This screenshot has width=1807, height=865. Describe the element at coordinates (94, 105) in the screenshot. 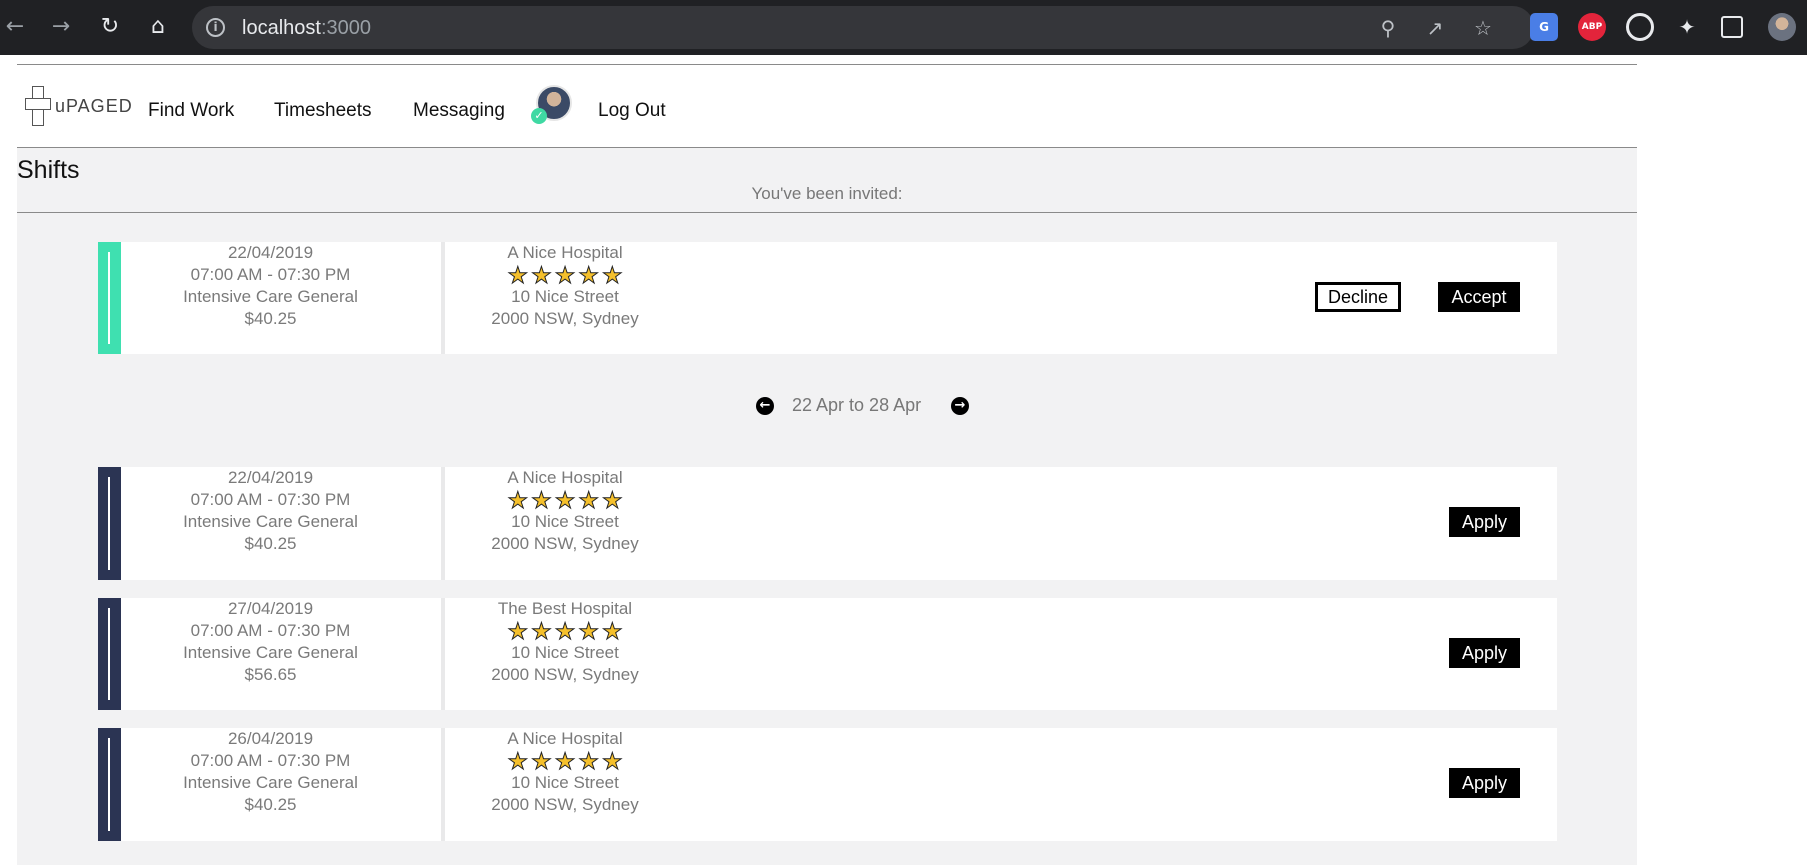

I see `brand-name: uPAGED` at that location.